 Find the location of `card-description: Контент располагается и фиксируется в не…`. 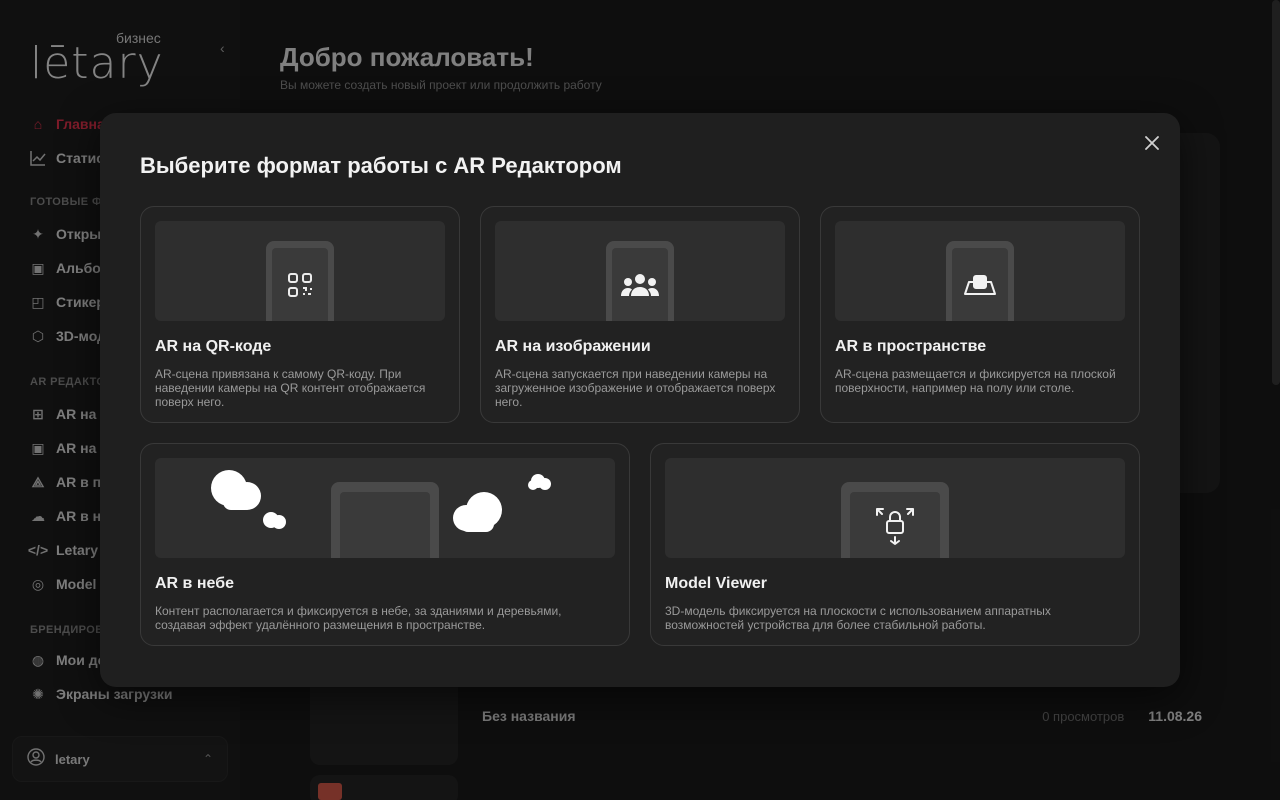

card-description: Контент располагается и фиксируется в не… is located at coordinates (358, 618).